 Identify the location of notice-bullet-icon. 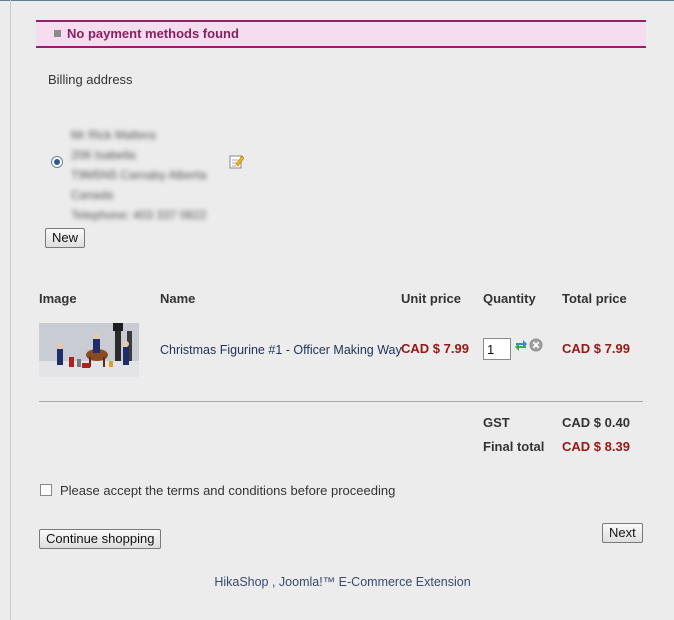
(57, 33).